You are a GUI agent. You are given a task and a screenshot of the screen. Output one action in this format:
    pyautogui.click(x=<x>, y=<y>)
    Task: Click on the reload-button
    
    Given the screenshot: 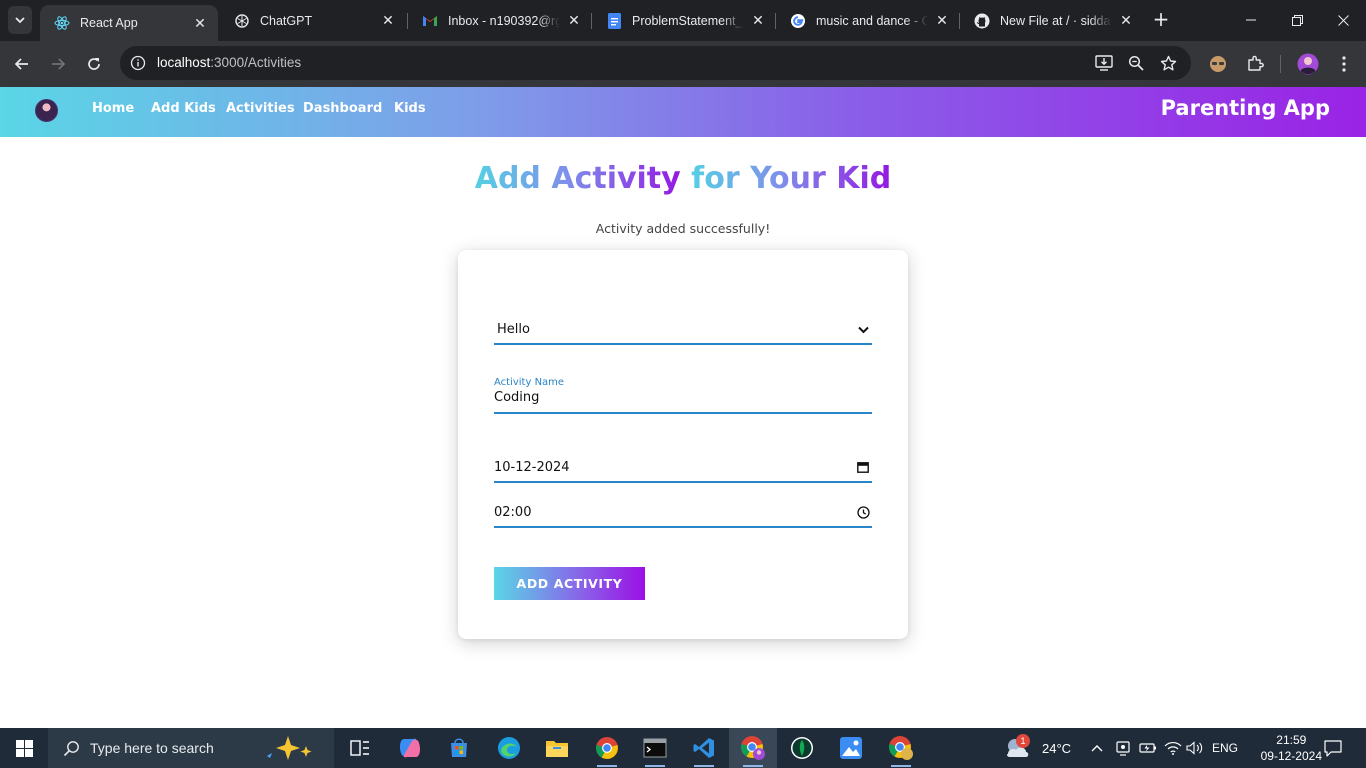 What is the action you would take?
    pyautogui.click(x=94, y=64)
    